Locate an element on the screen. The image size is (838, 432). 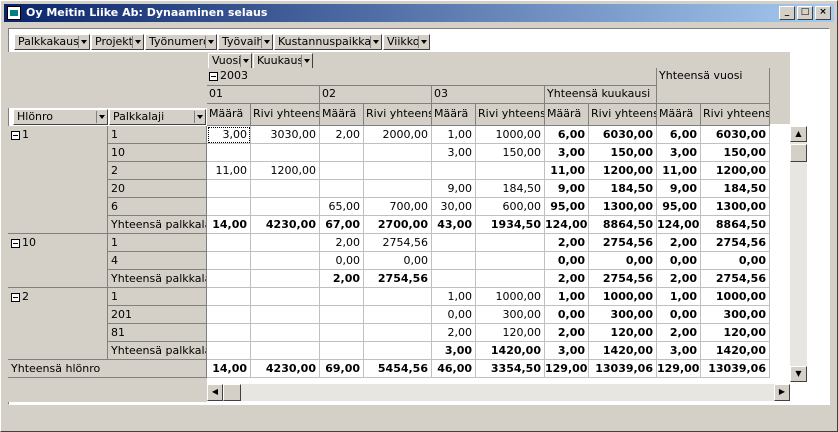
data-cell: 0,00 is located at coordinates (454, 315).